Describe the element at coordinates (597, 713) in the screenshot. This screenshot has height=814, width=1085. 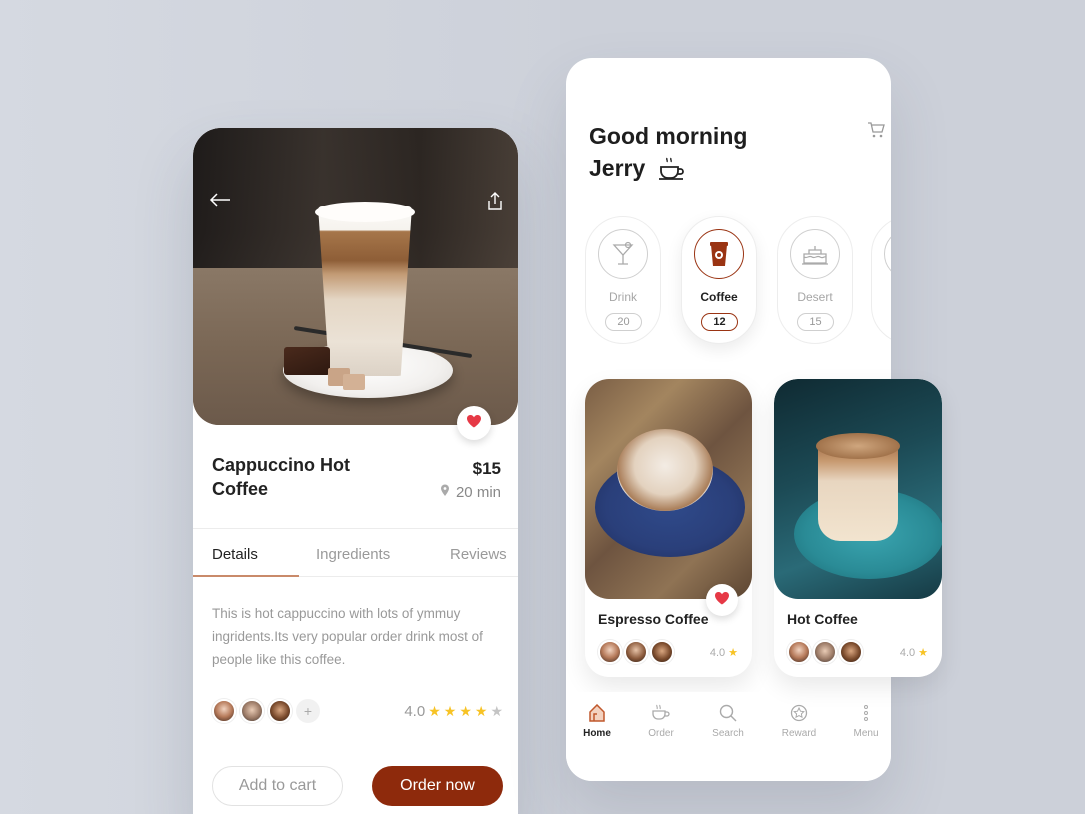
I see `home-icon` at that location.